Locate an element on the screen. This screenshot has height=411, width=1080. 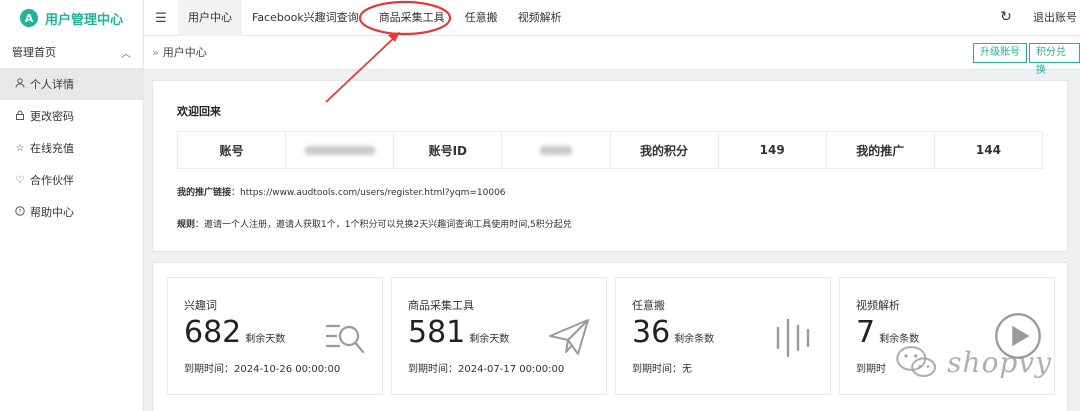
sidebar-group-label: 管理首页 is located at coordinates (34, 52).